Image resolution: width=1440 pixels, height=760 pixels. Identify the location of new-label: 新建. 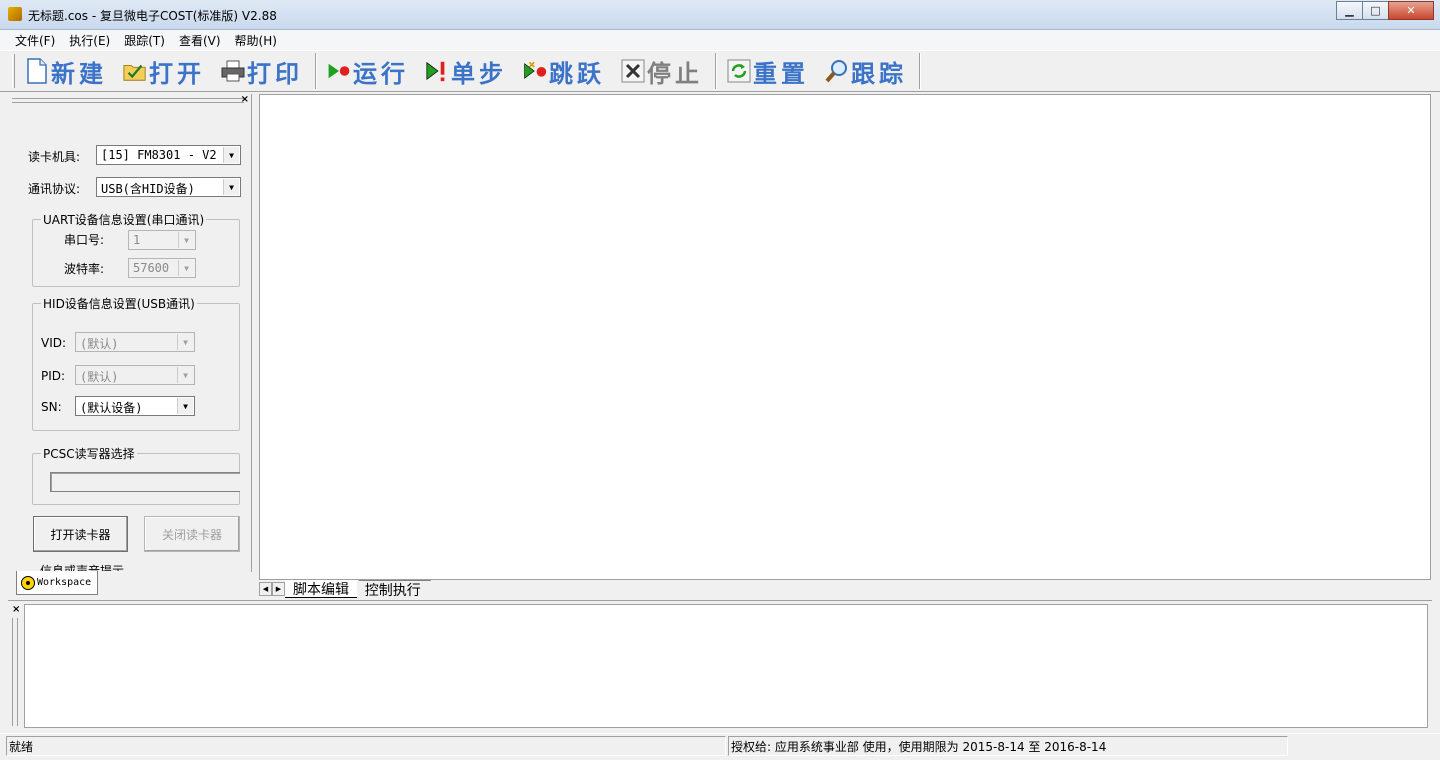
(79, 73).